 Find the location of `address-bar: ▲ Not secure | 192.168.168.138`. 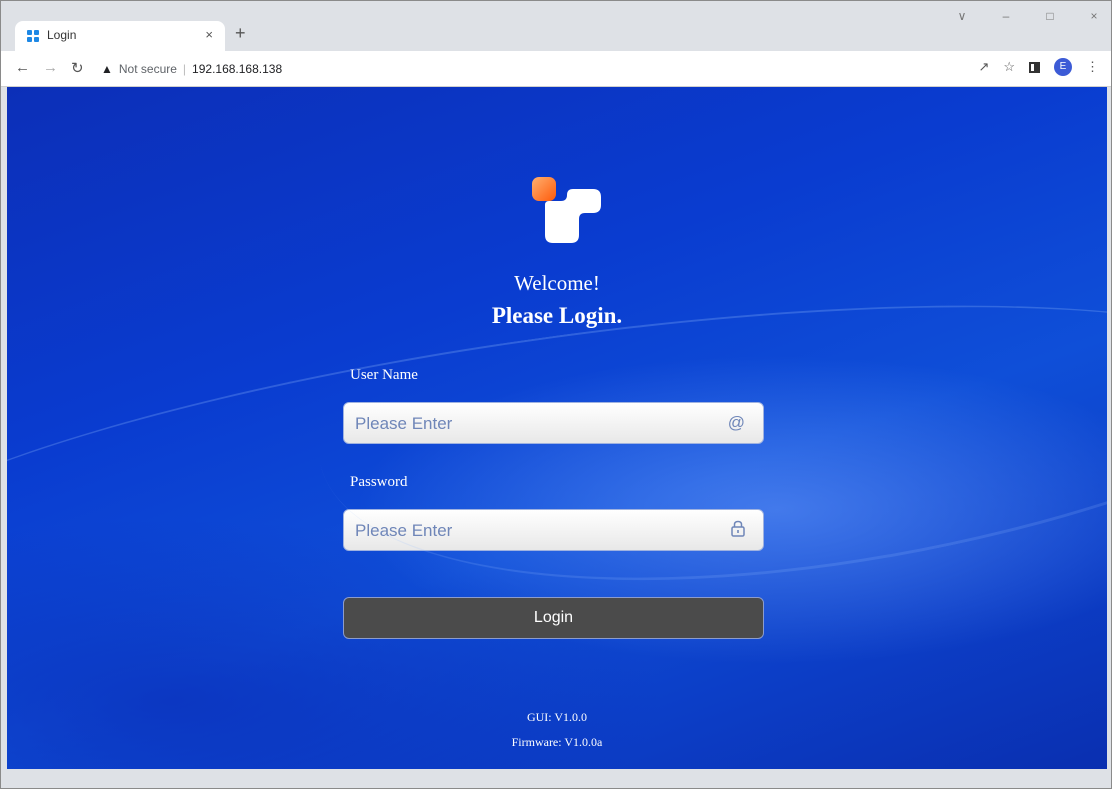

address-bar: ▲ Not secure | 192.168.168.138 is located at coordinates (191, 69).